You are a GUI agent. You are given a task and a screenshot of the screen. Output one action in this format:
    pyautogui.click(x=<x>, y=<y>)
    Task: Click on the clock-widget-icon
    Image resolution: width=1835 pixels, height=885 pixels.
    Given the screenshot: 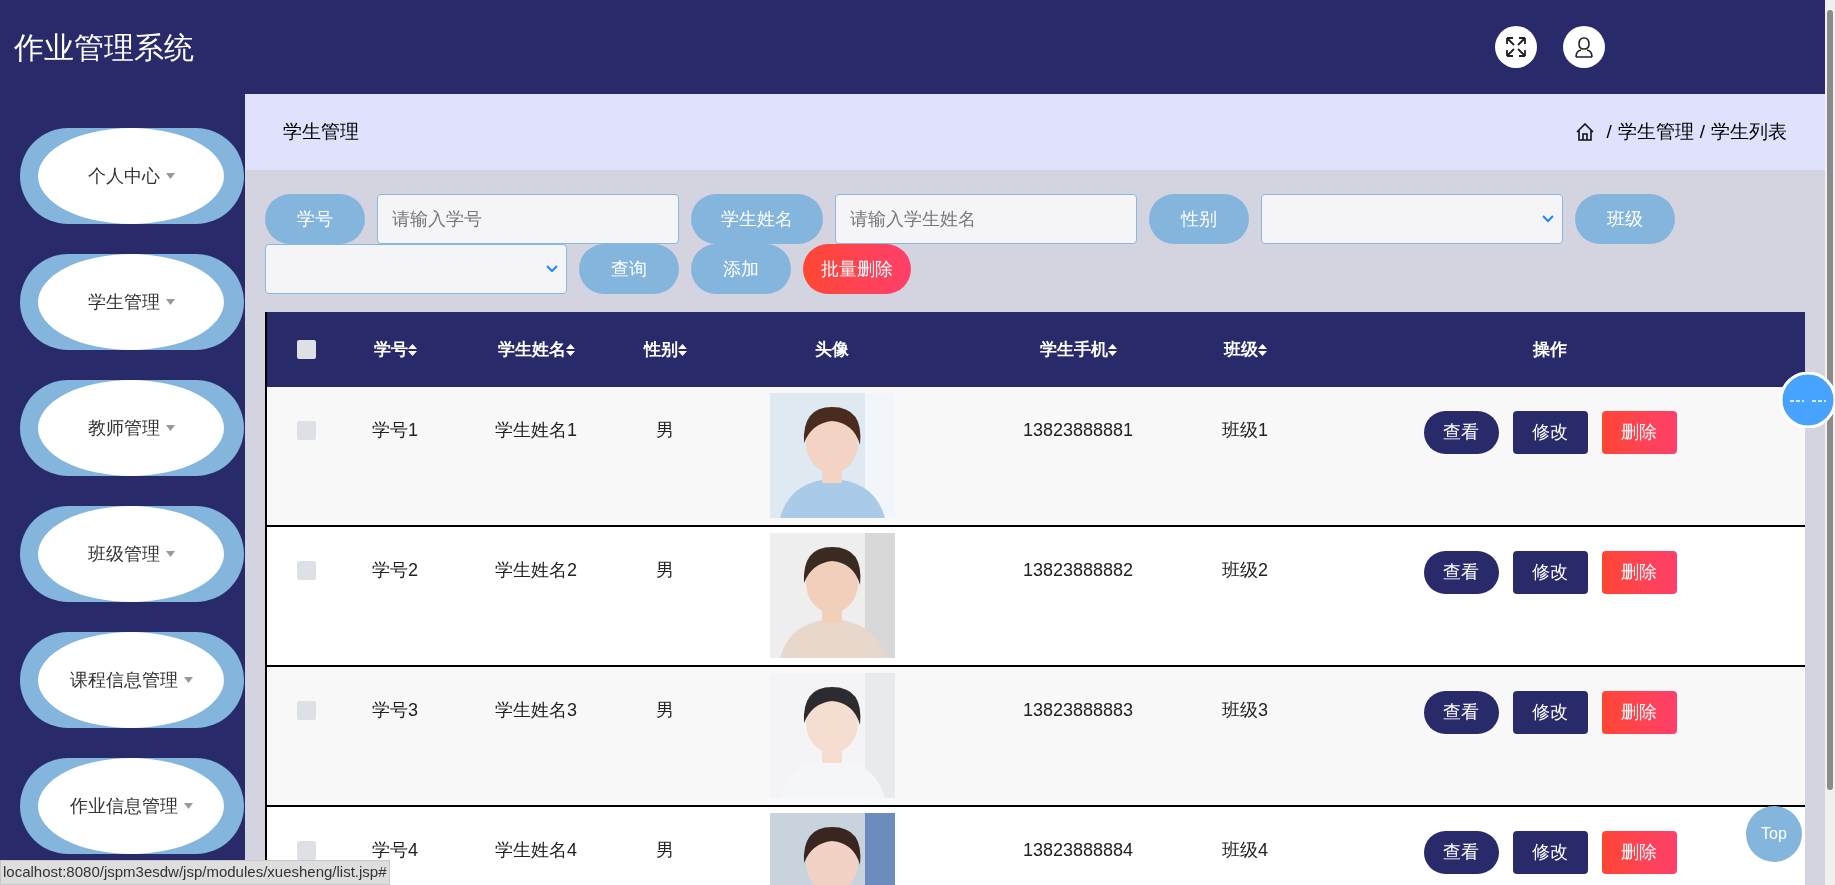 What is the action you would take?
    pyautogui.click(x=1807, y=400)
    